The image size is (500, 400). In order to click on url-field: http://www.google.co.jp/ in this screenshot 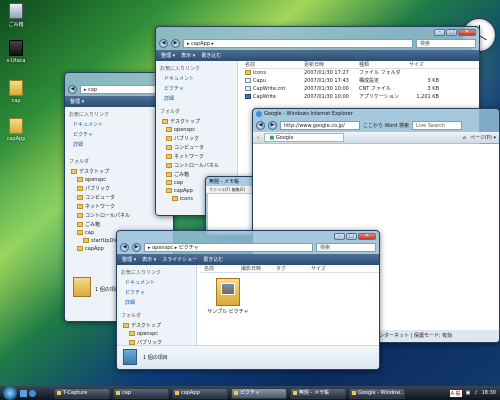, I will do `click(320, 125)`.